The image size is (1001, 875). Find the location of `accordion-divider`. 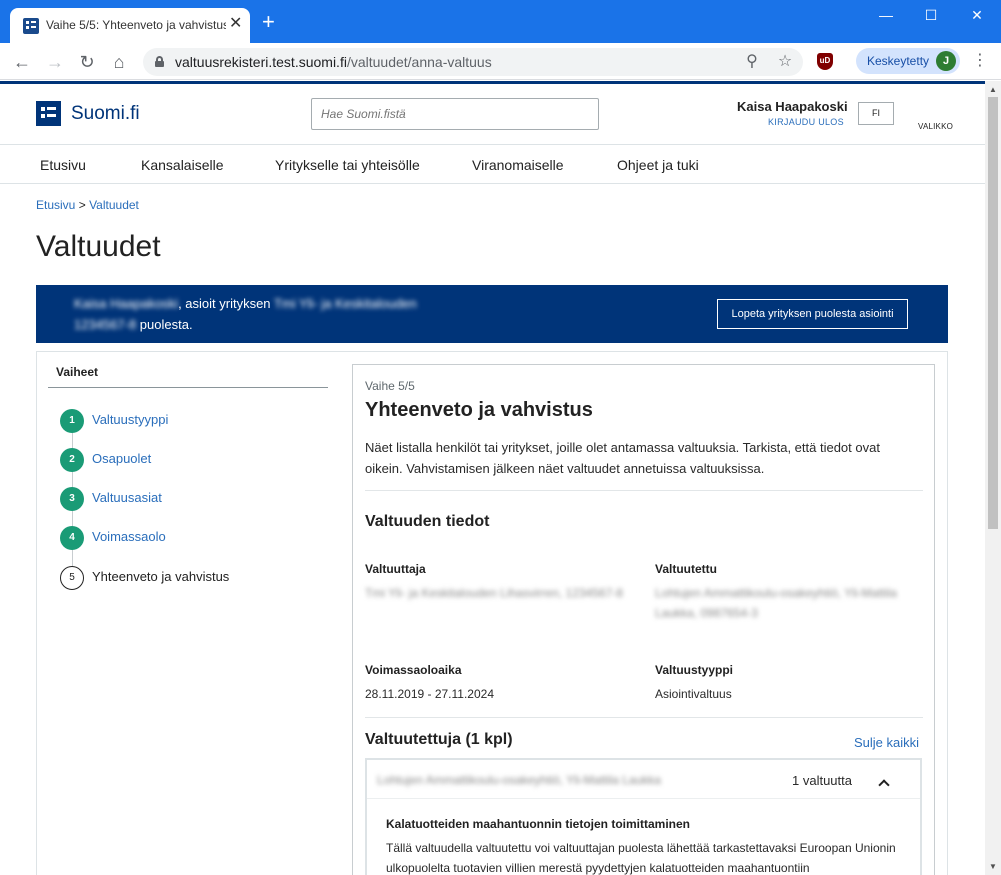

accordion-divider is located at coordinates (643, 798).